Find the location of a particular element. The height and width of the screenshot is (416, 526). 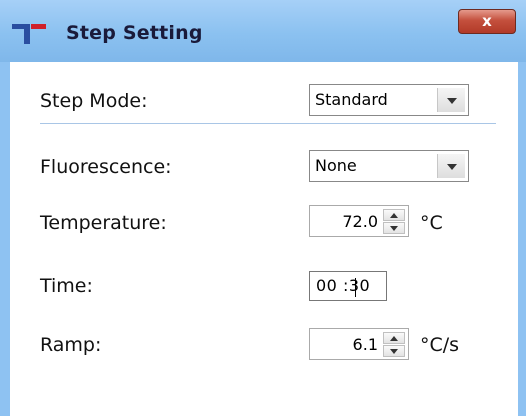

close-button: x is located at coordinates (487, 21).